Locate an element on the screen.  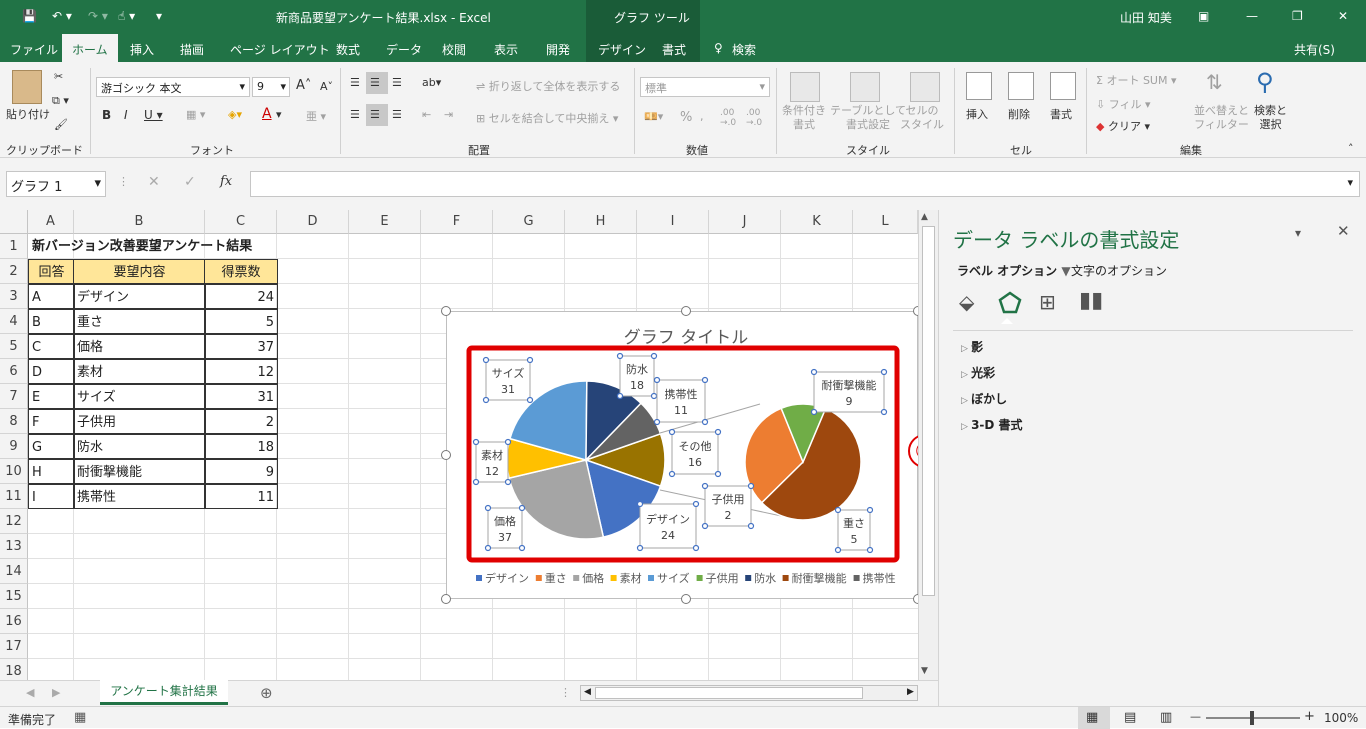
font-grow-icon: A˄ is located at coordinates (303, 85).